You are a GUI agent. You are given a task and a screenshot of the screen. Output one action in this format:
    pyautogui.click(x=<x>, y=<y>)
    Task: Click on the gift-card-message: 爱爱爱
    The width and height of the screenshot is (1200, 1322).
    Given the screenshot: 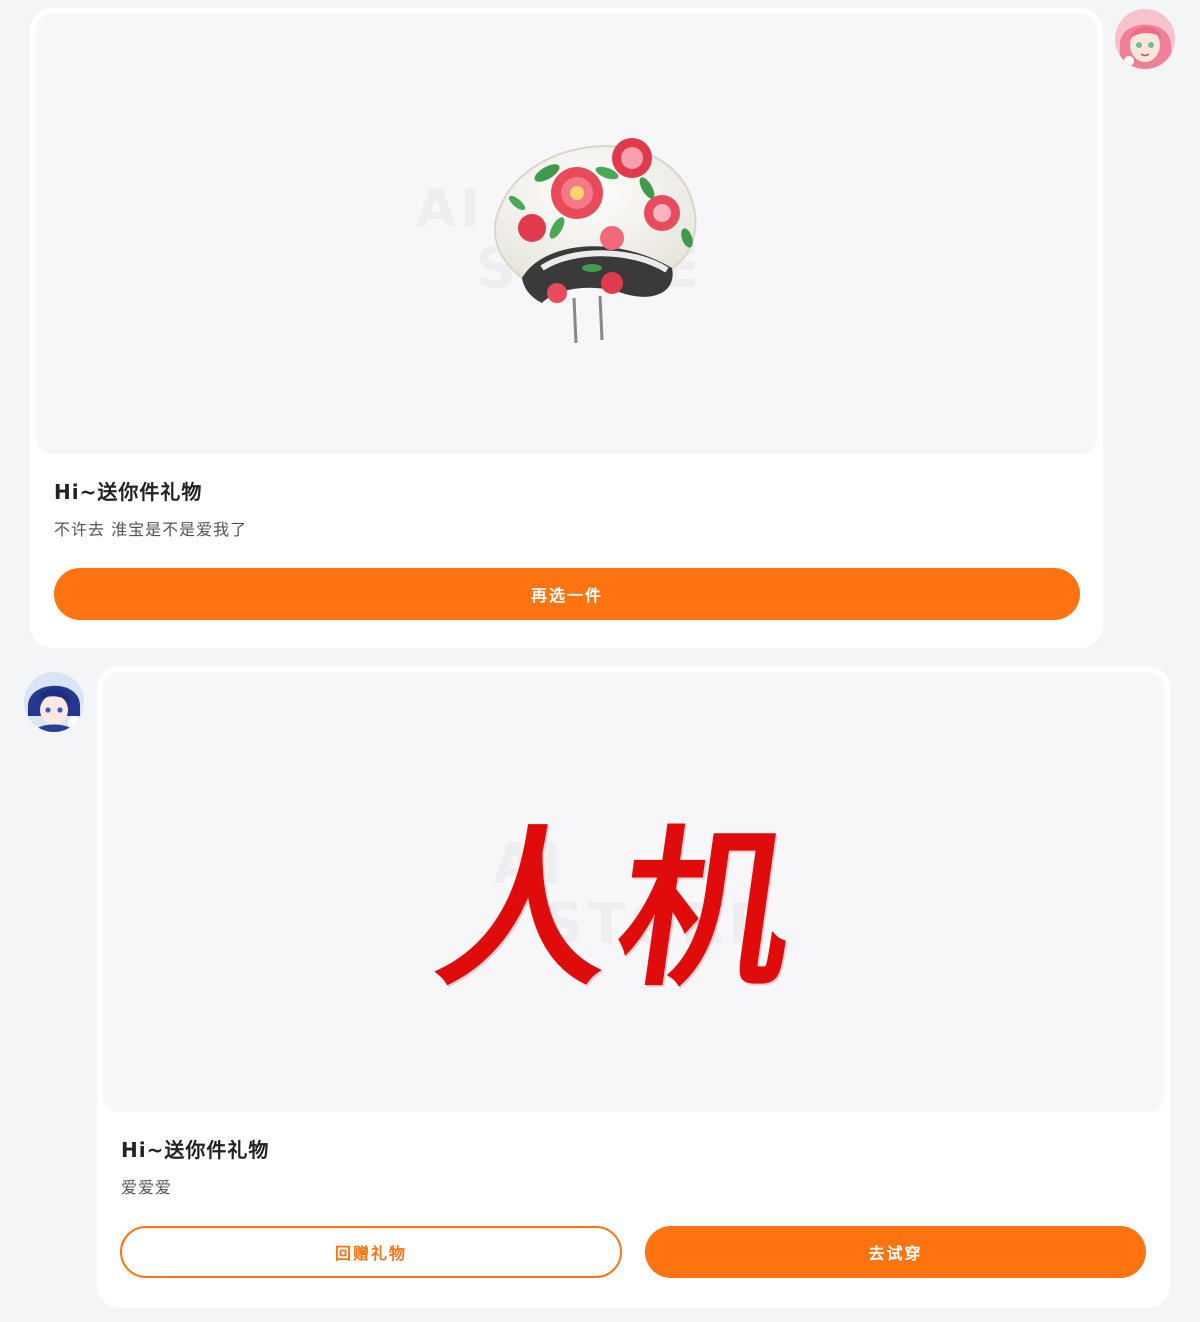 What is the action you would take?
    pyautogui.click(x=147, y=1187)
    